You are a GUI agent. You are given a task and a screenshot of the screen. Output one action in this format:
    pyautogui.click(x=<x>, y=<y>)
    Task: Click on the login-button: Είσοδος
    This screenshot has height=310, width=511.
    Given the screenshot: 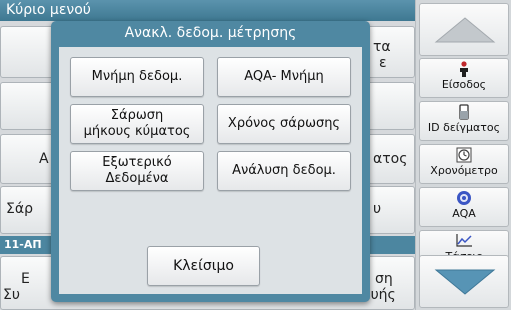 What is the action you would take?
    pyautogui.click(x=464, y=78)
    